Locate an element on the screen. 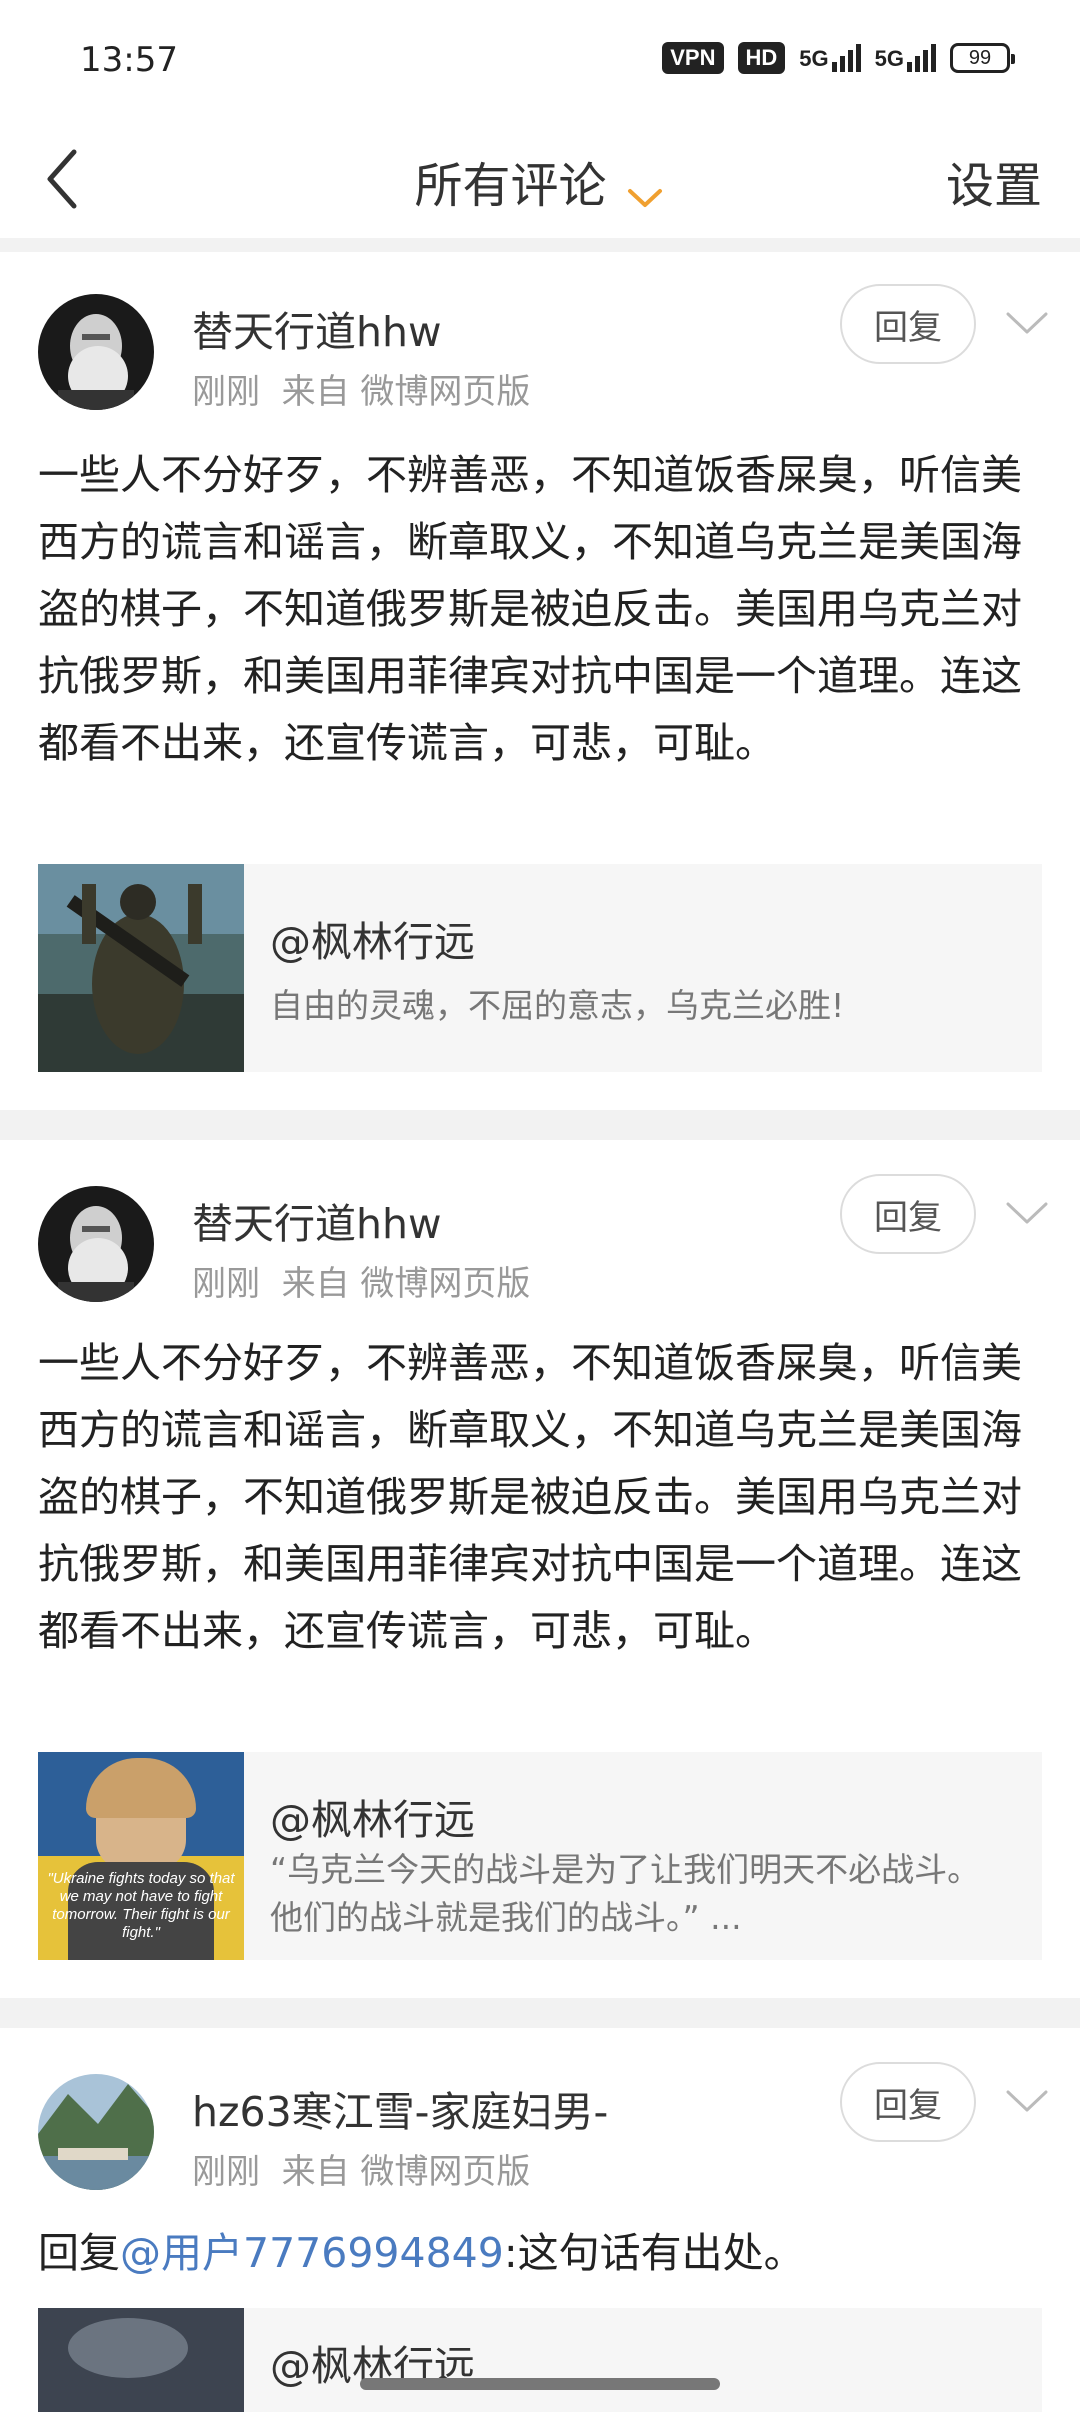 The height and width of the screenshot is (2412, 1080). page-title: 所有评论 is located at coordinates (510, 186).